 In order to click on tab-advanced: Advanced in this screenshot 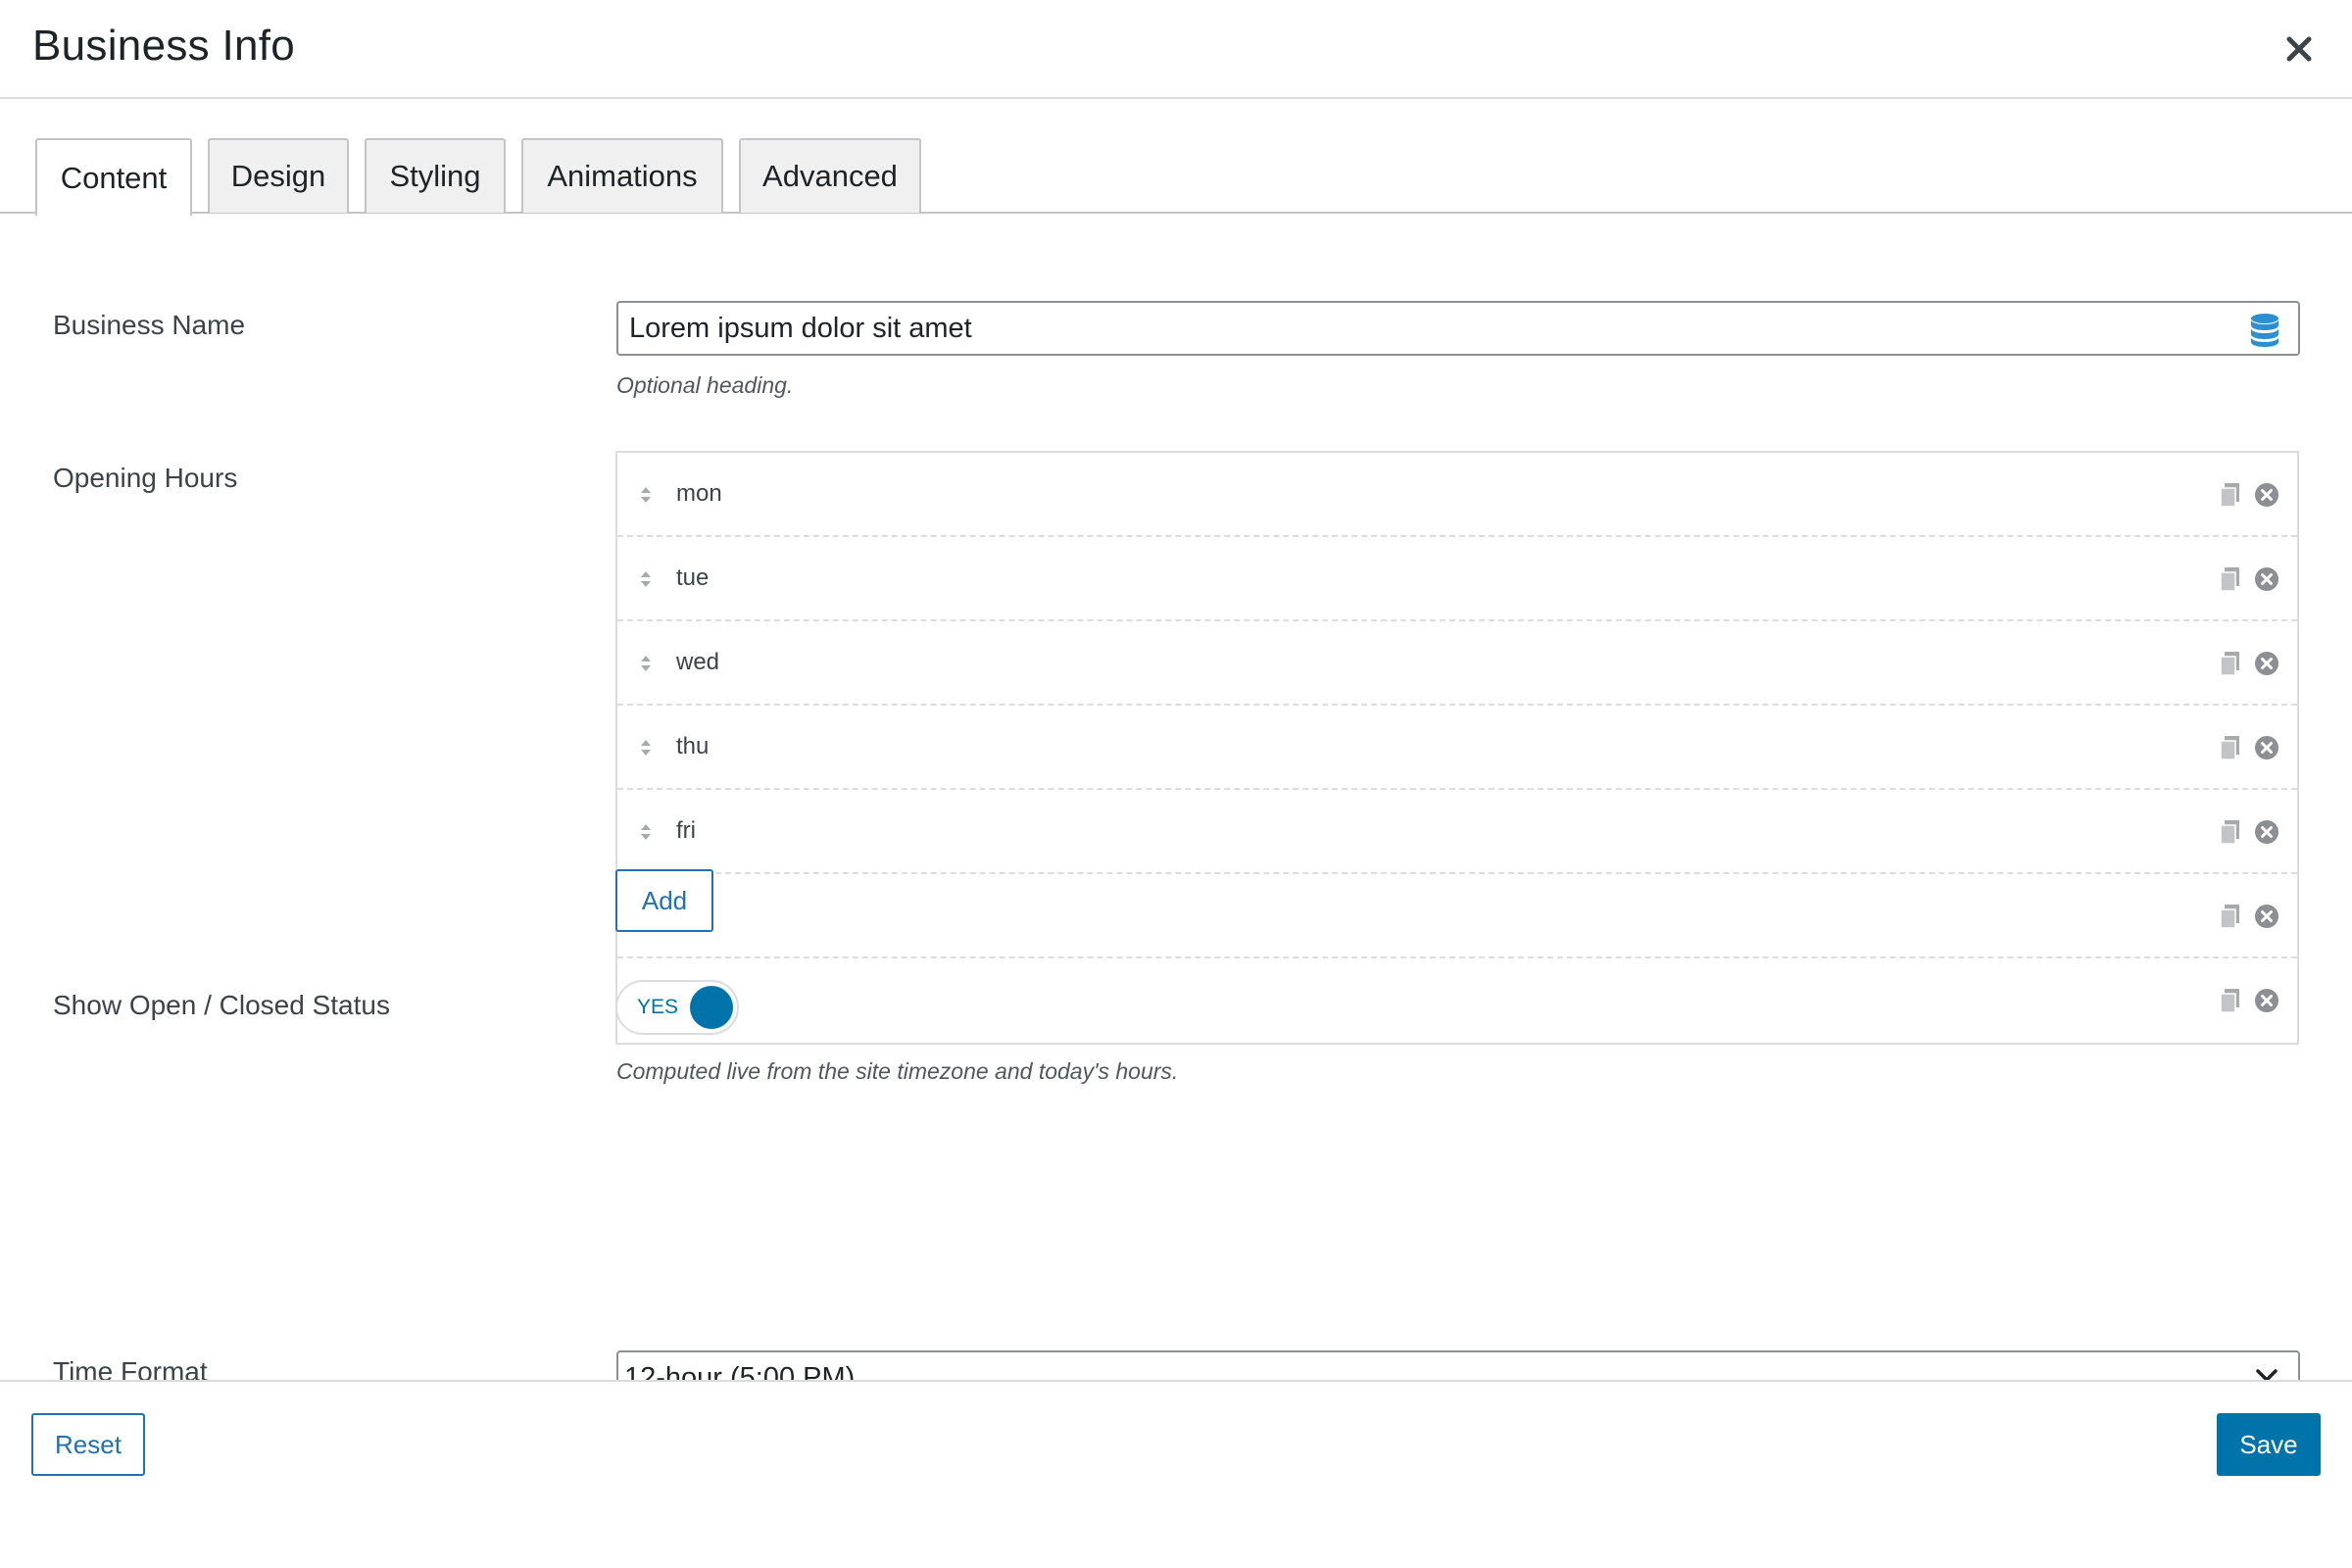, I will do `click(830, 175)`.